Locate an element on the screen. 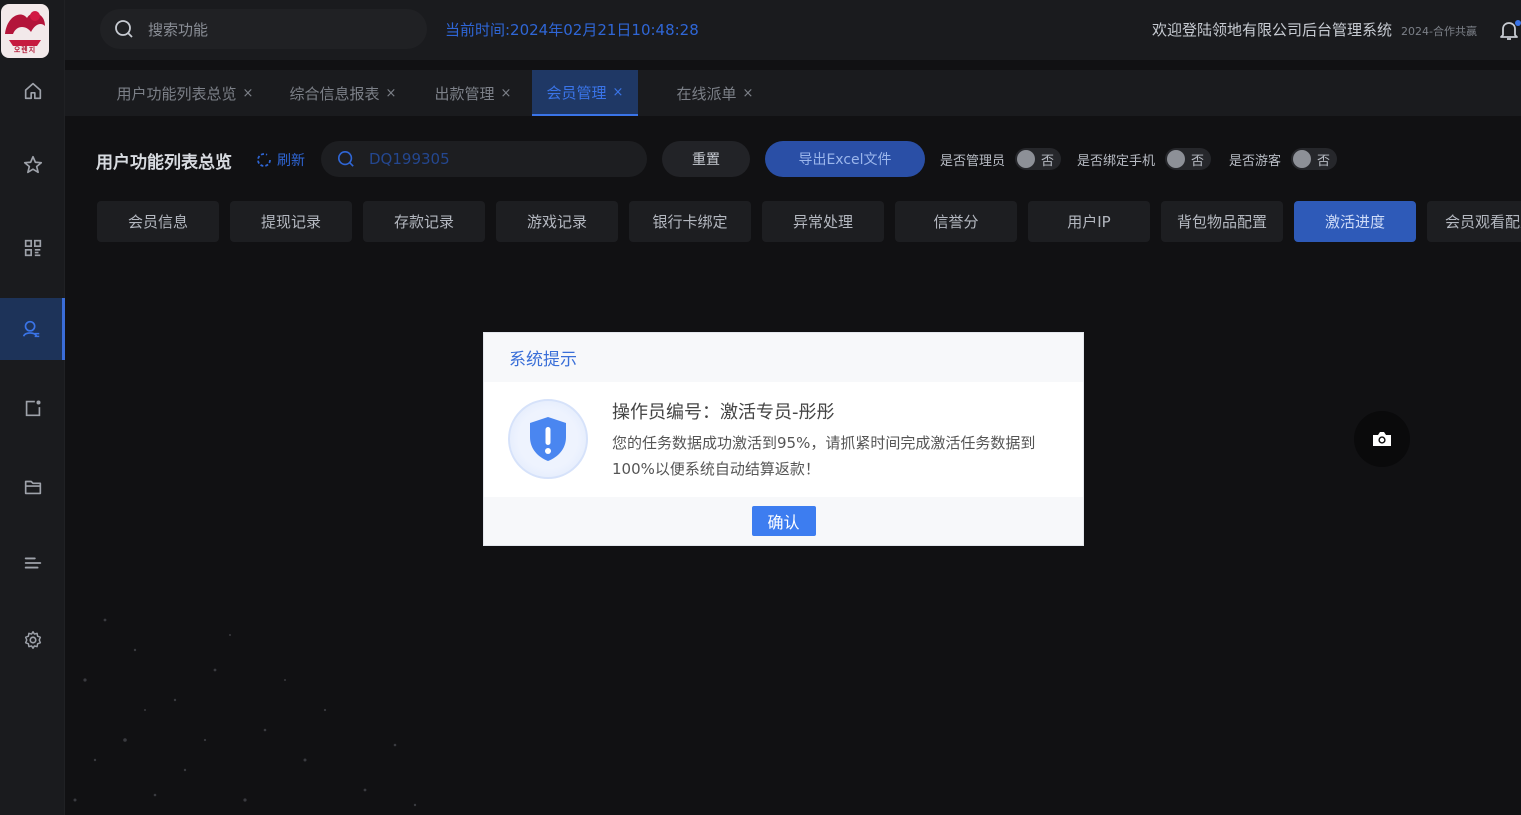 The image size is (1521, 815). sidebar-item-settings is located at coordinates (32, 640).